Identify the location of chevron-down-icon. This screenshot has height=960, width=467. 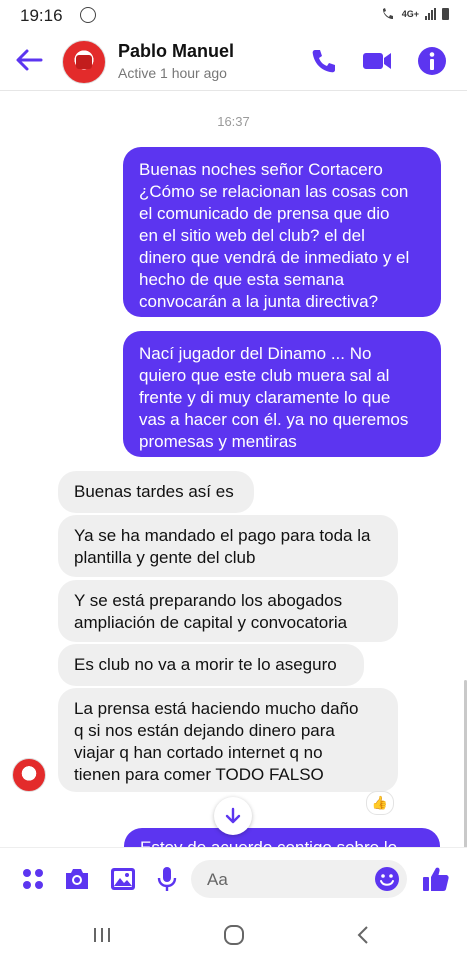
(233, 815).